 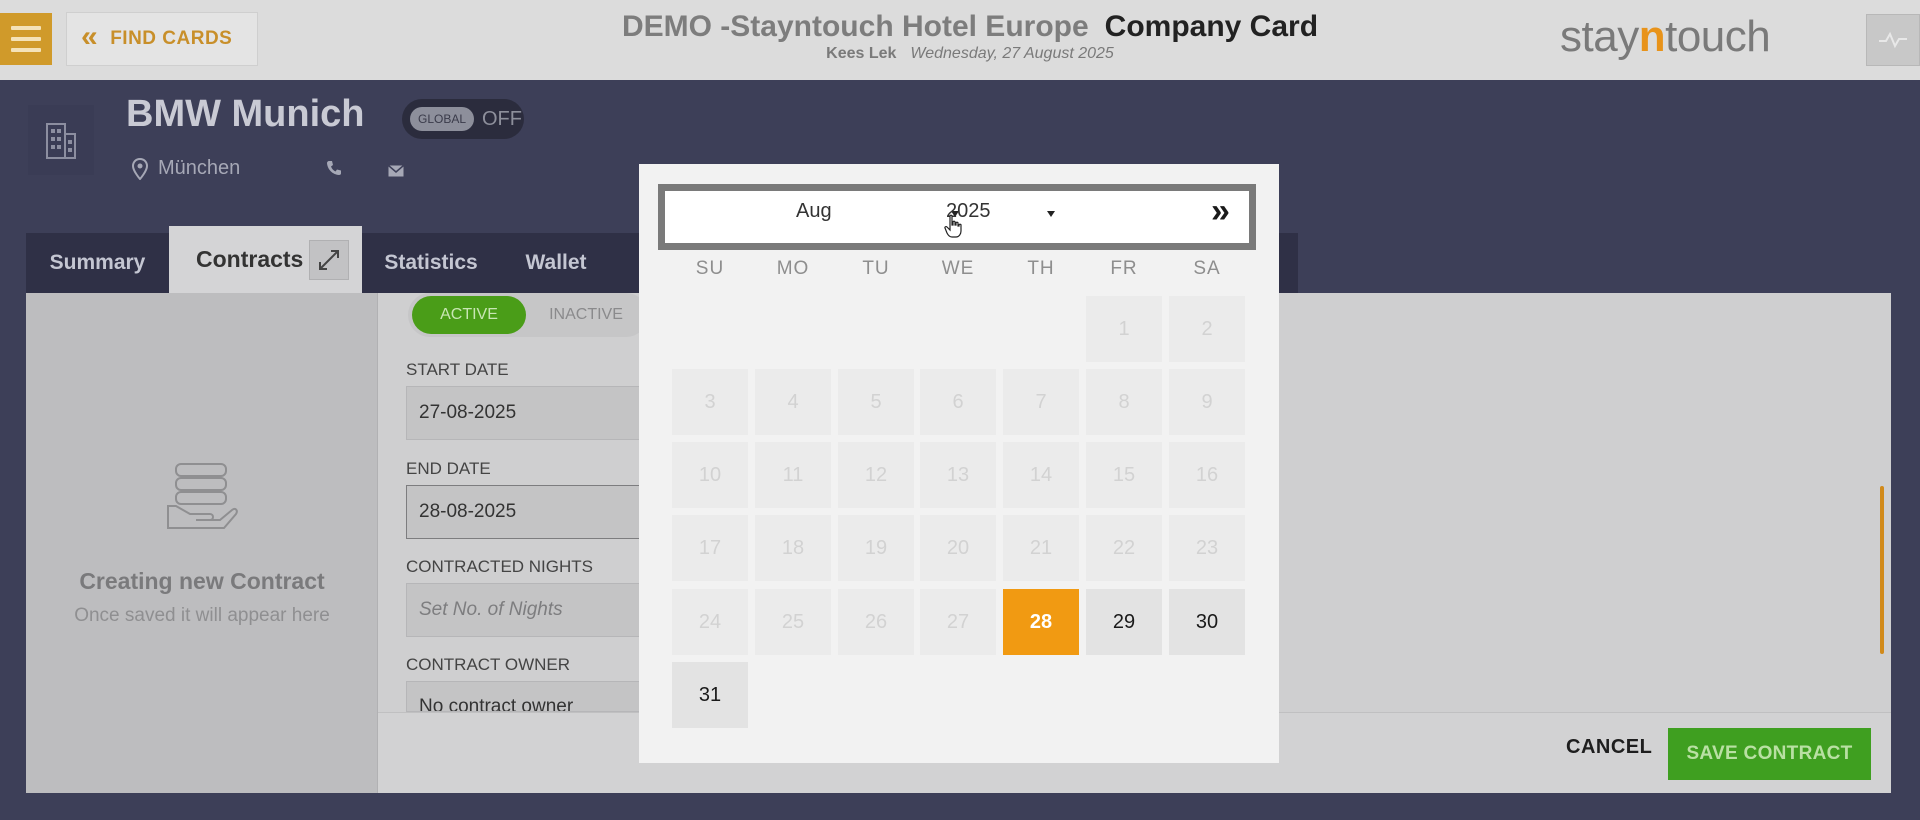 I want to click on hamburger-menu-button, so click(x=26, y=39).